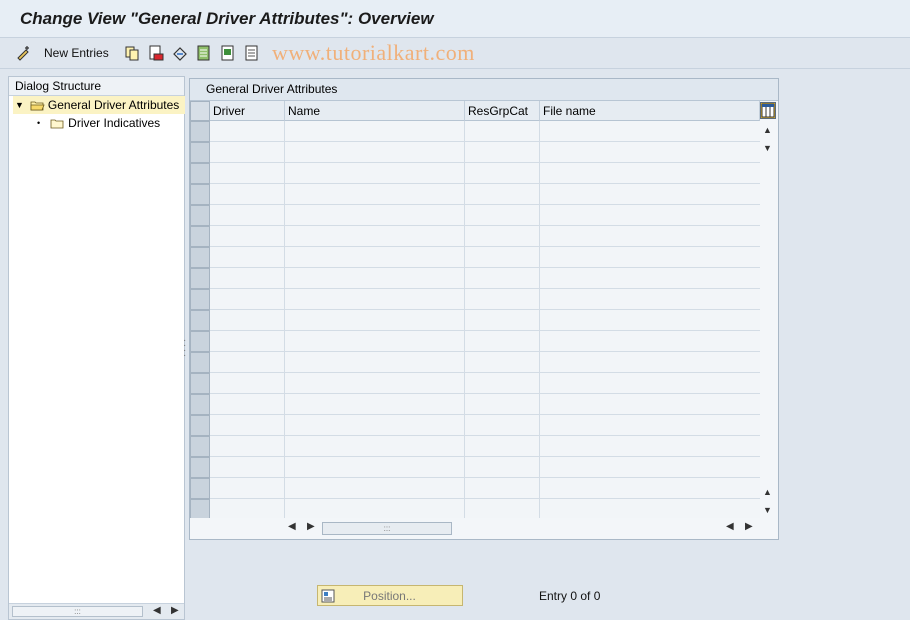 The image size is (910, 620). I want to click on tree-item-label: Driver Indicatives, so click(114, 123).